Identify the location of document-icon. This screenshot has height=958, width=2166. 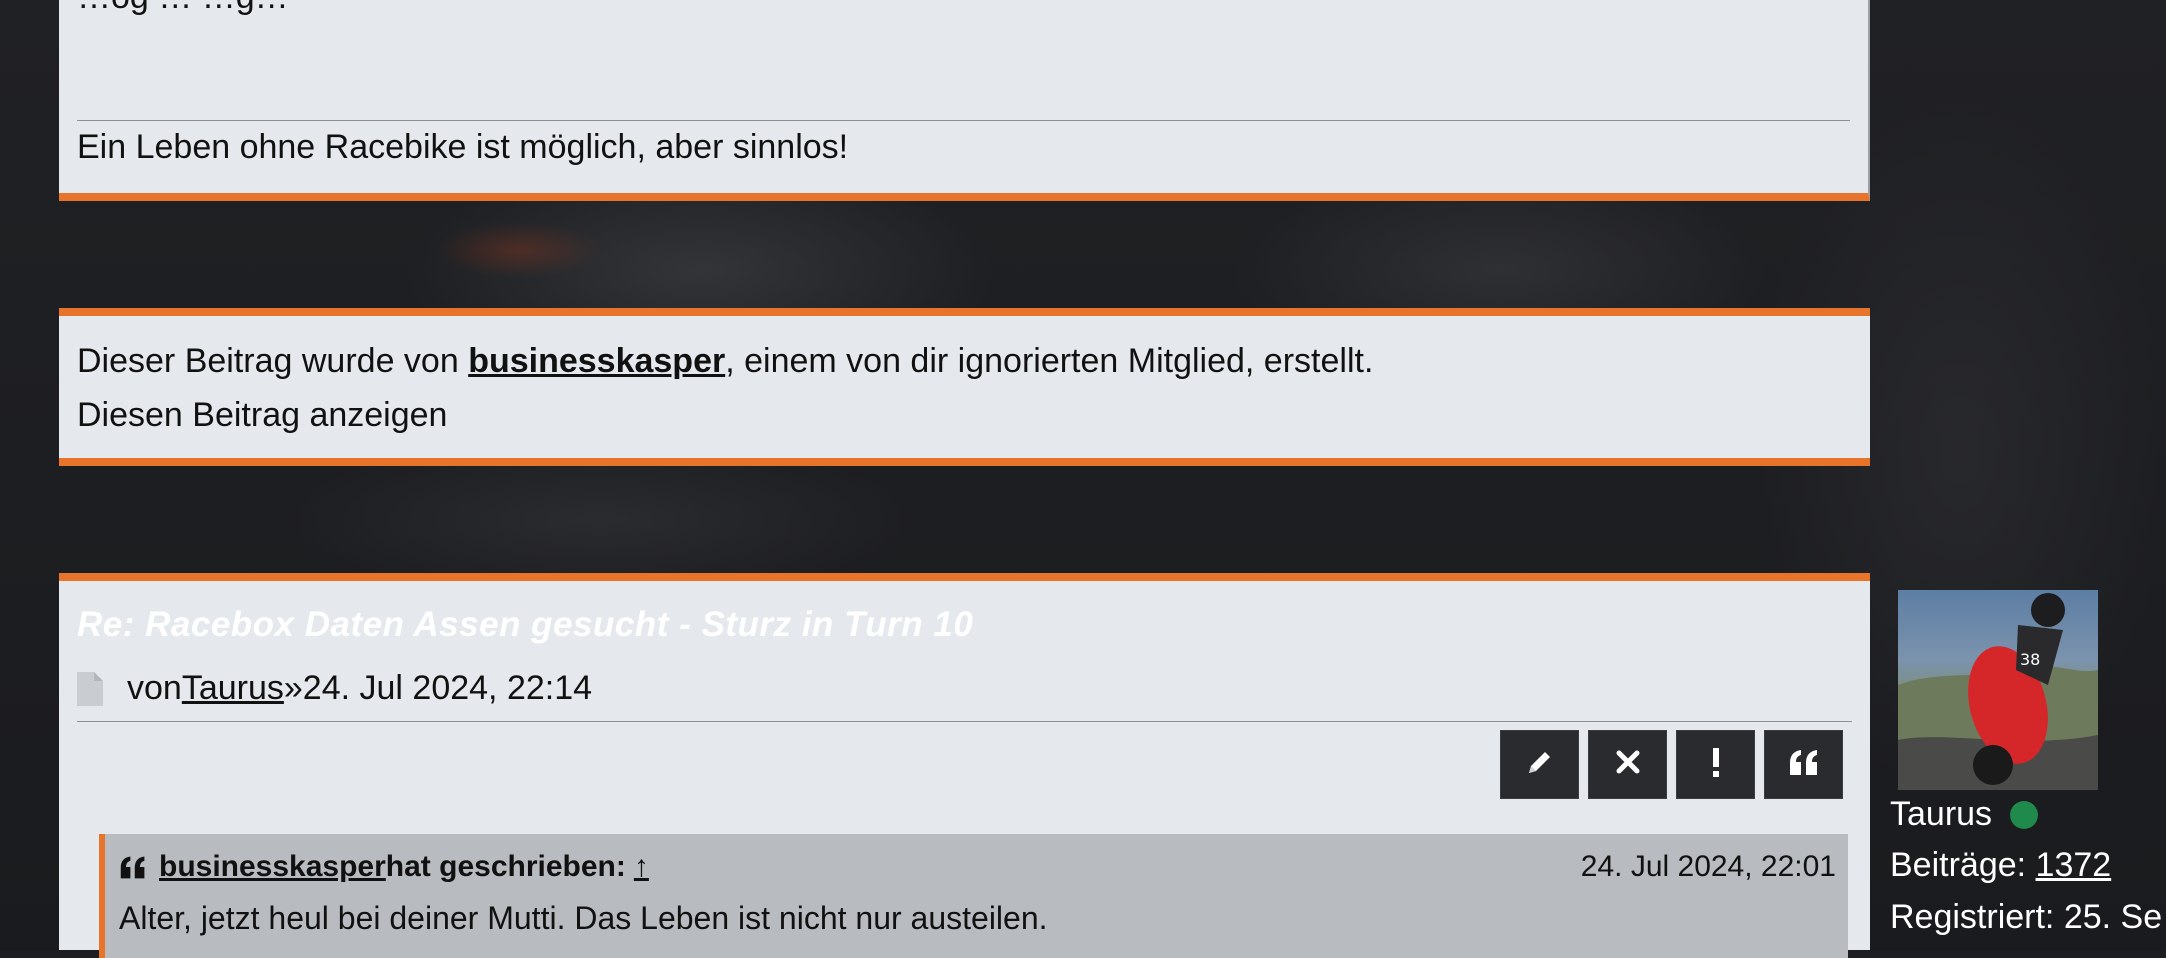
(90, 688).